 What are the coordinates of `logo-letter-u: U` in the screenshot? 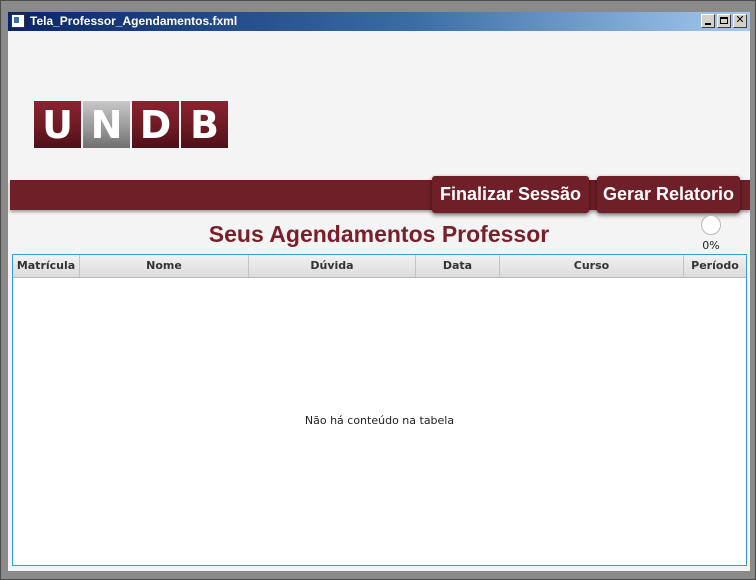 It's located at (57, 124).